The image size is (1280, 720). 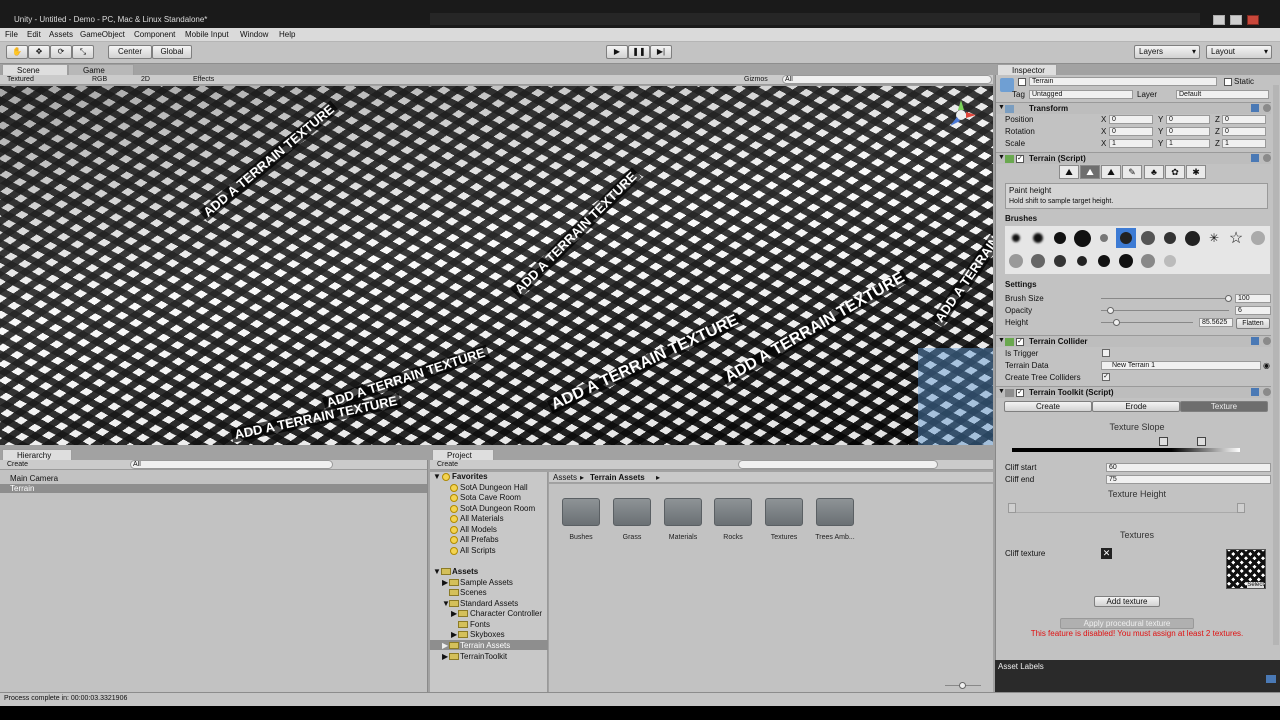 What do you see at coordinates (1181, 365) in the screenshot?
I see `terrain-data-field: New Terrain 1` at bounding box center [1181, 365].